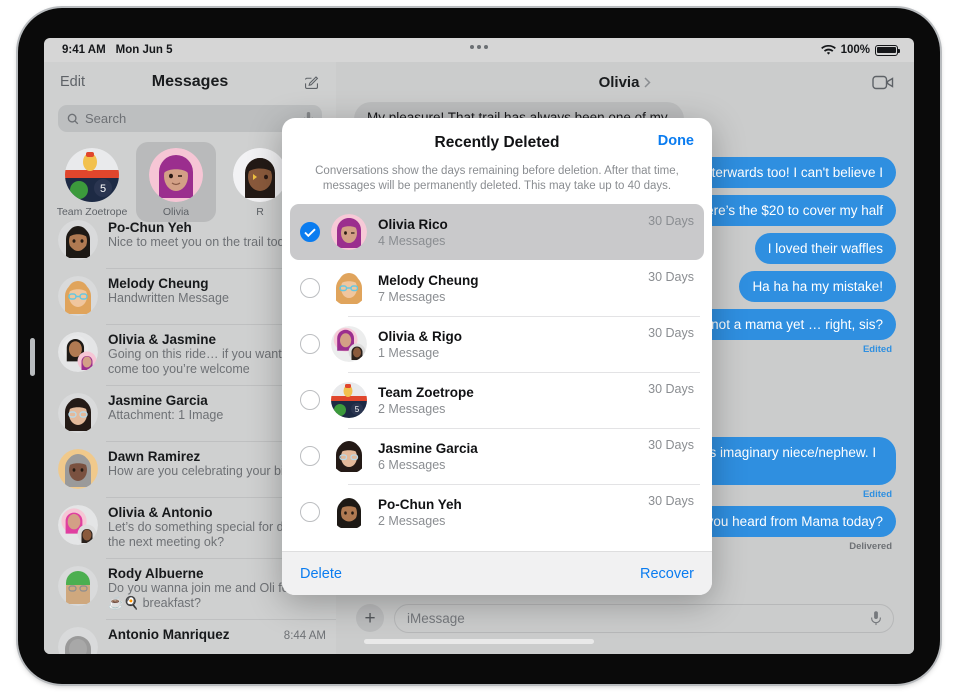 The height and width of the screenshot is (692, 958). I want to click on wifi-icon, so click(828, 49).